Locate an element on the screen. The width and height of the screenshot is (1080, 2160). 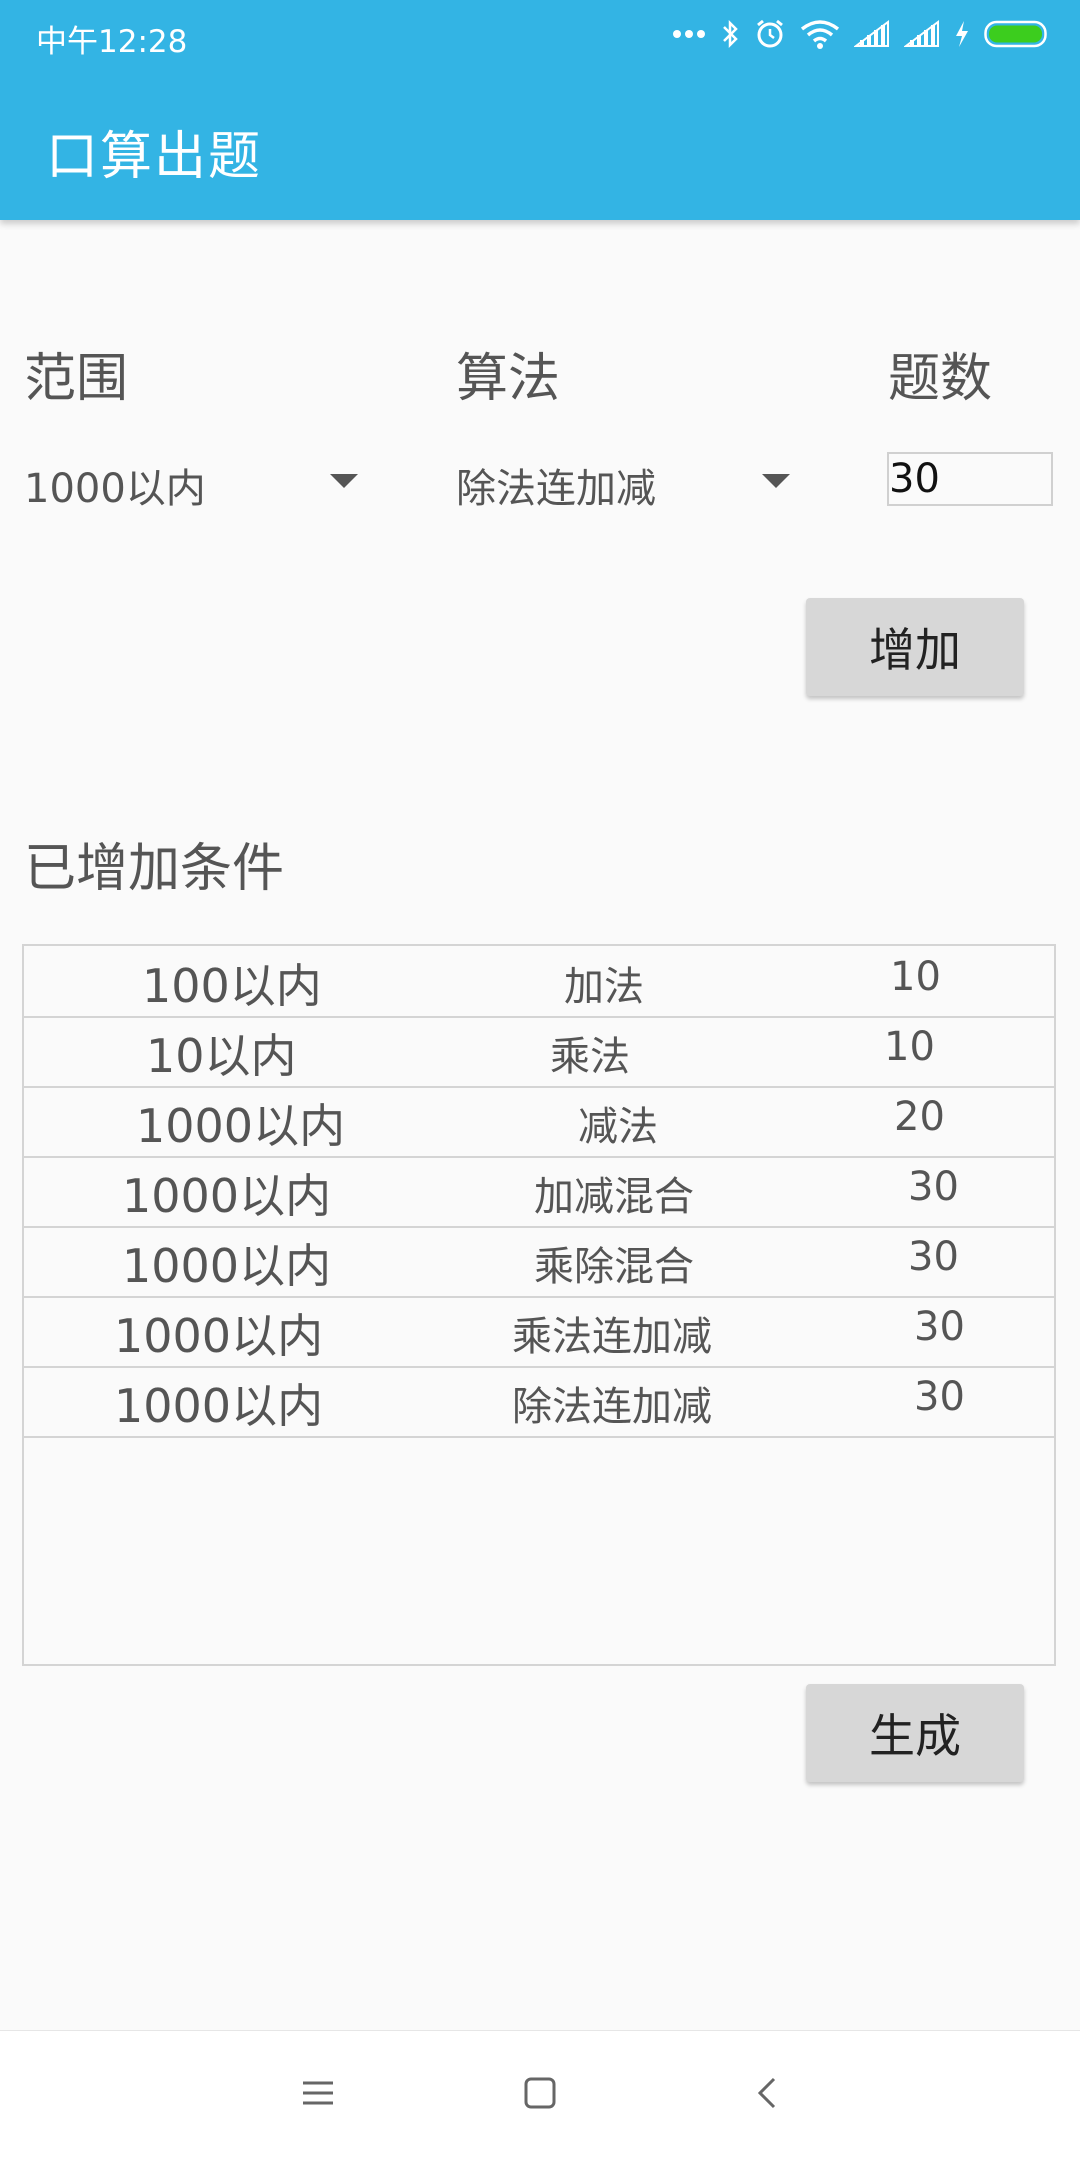
generate-button: 生成 is located at coordinates (915, 1733).